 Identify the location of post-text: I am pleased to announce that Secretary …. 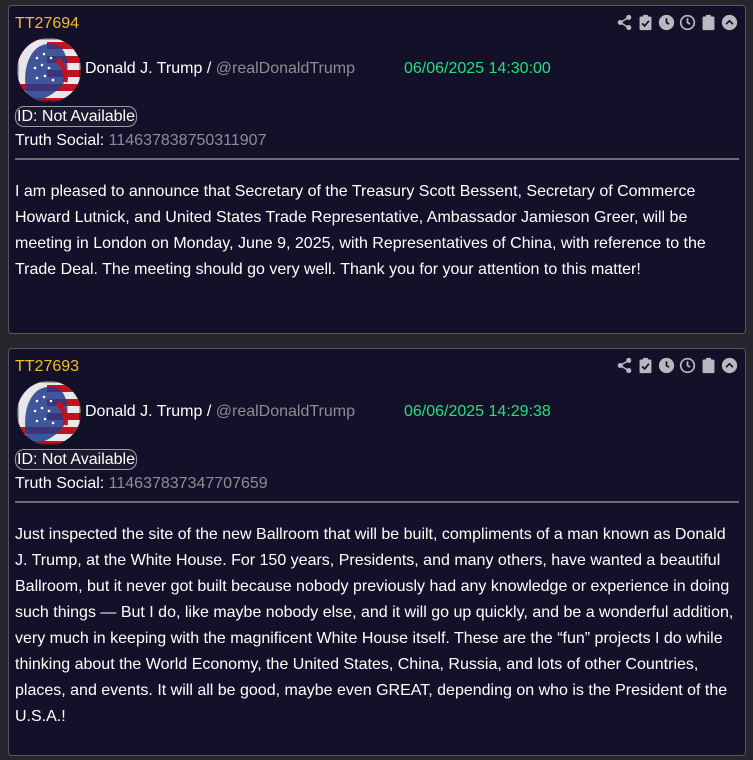
(360, 230).